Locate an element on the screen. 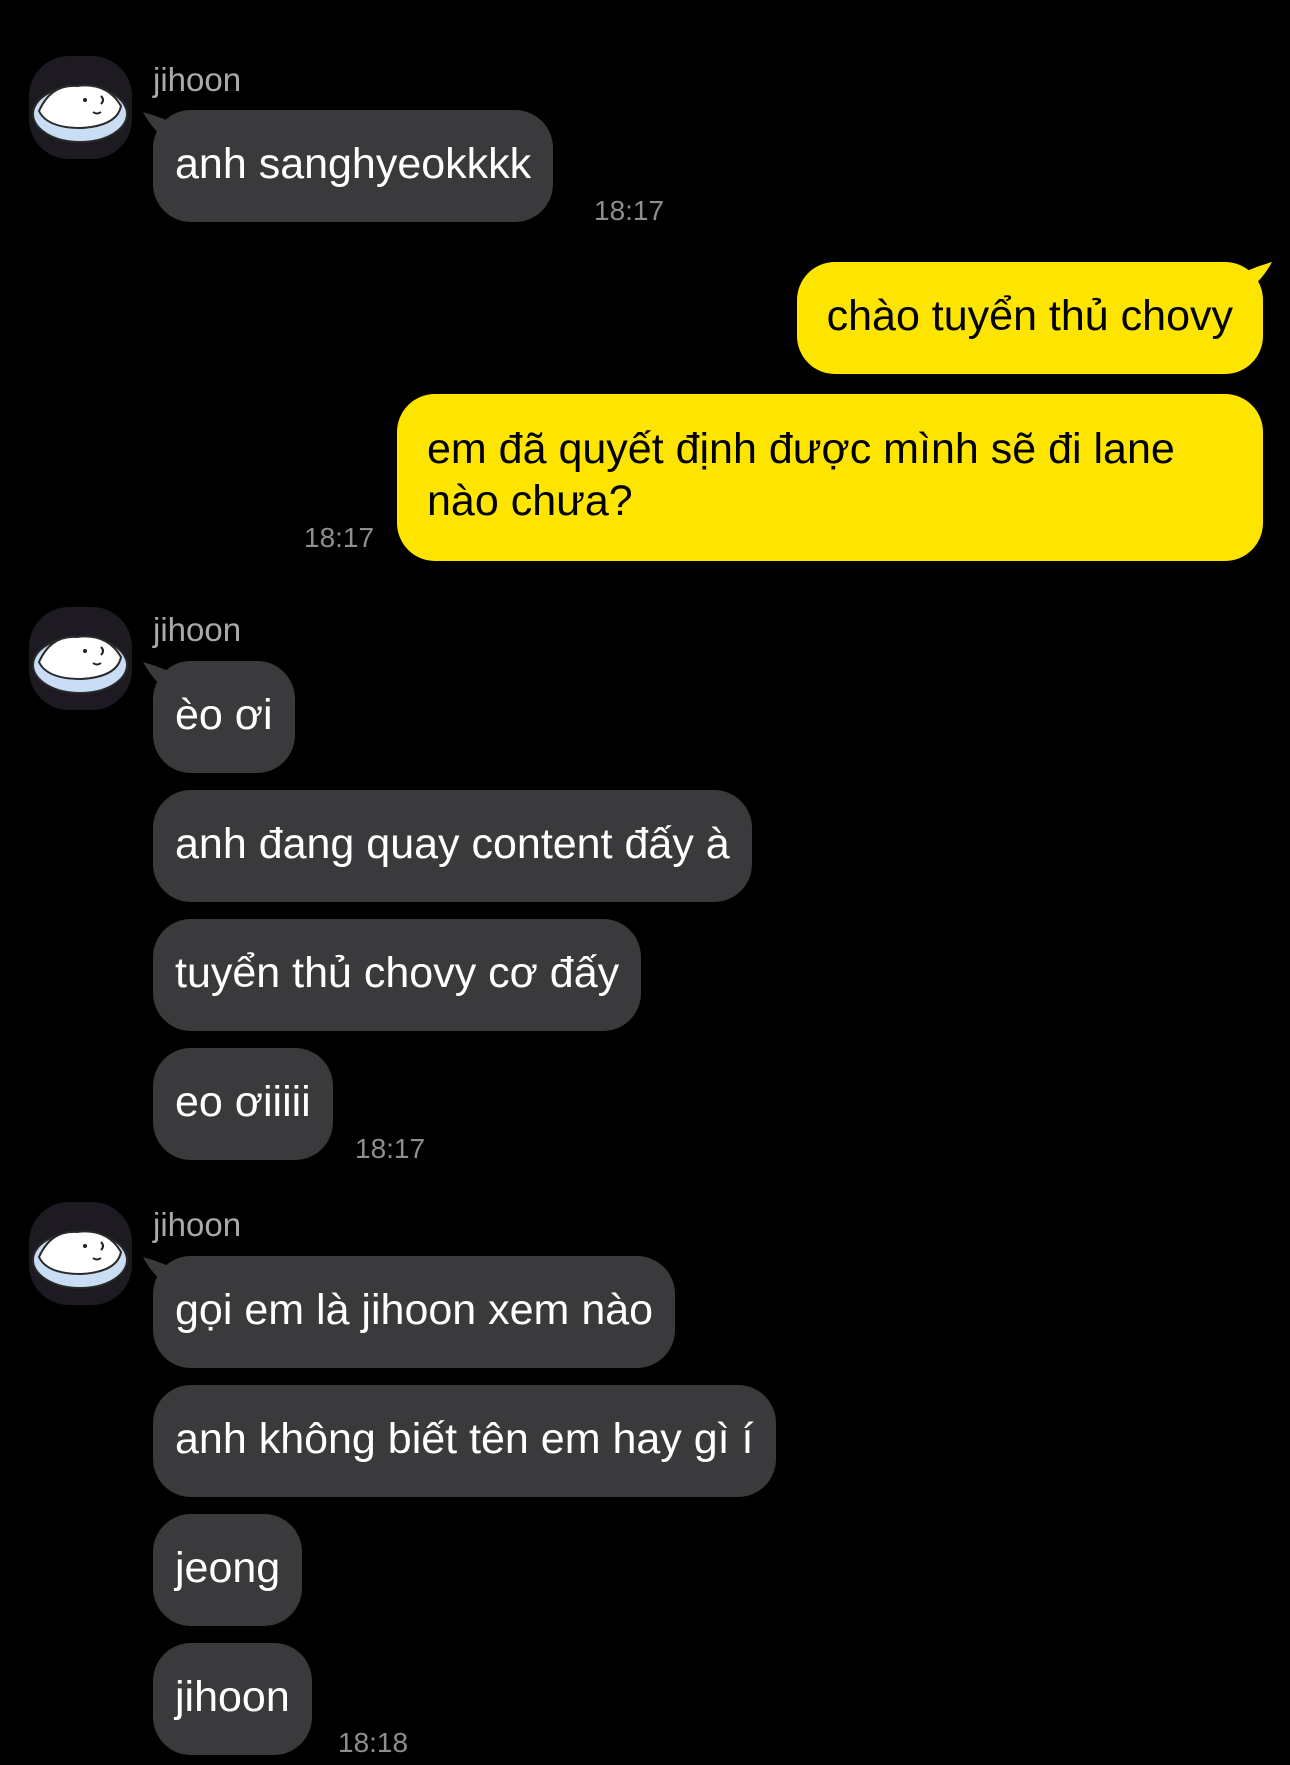 This screenshot has height=1765, width=1290. incoming-message-bubble: jeong is located at coordinates (228, 1570).